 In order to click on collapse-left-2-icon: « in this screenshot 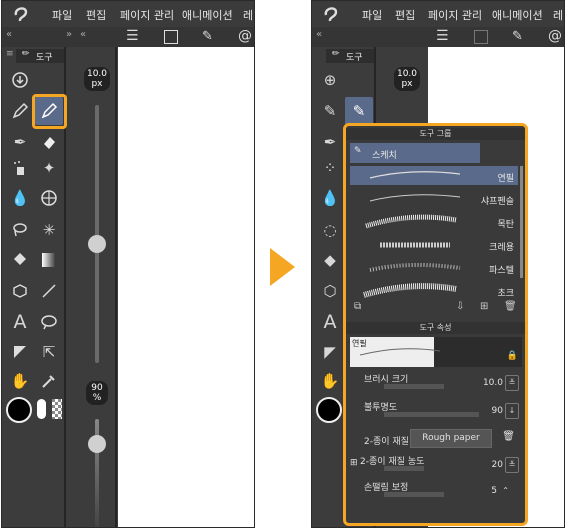, I will do `click(83, 34)`.